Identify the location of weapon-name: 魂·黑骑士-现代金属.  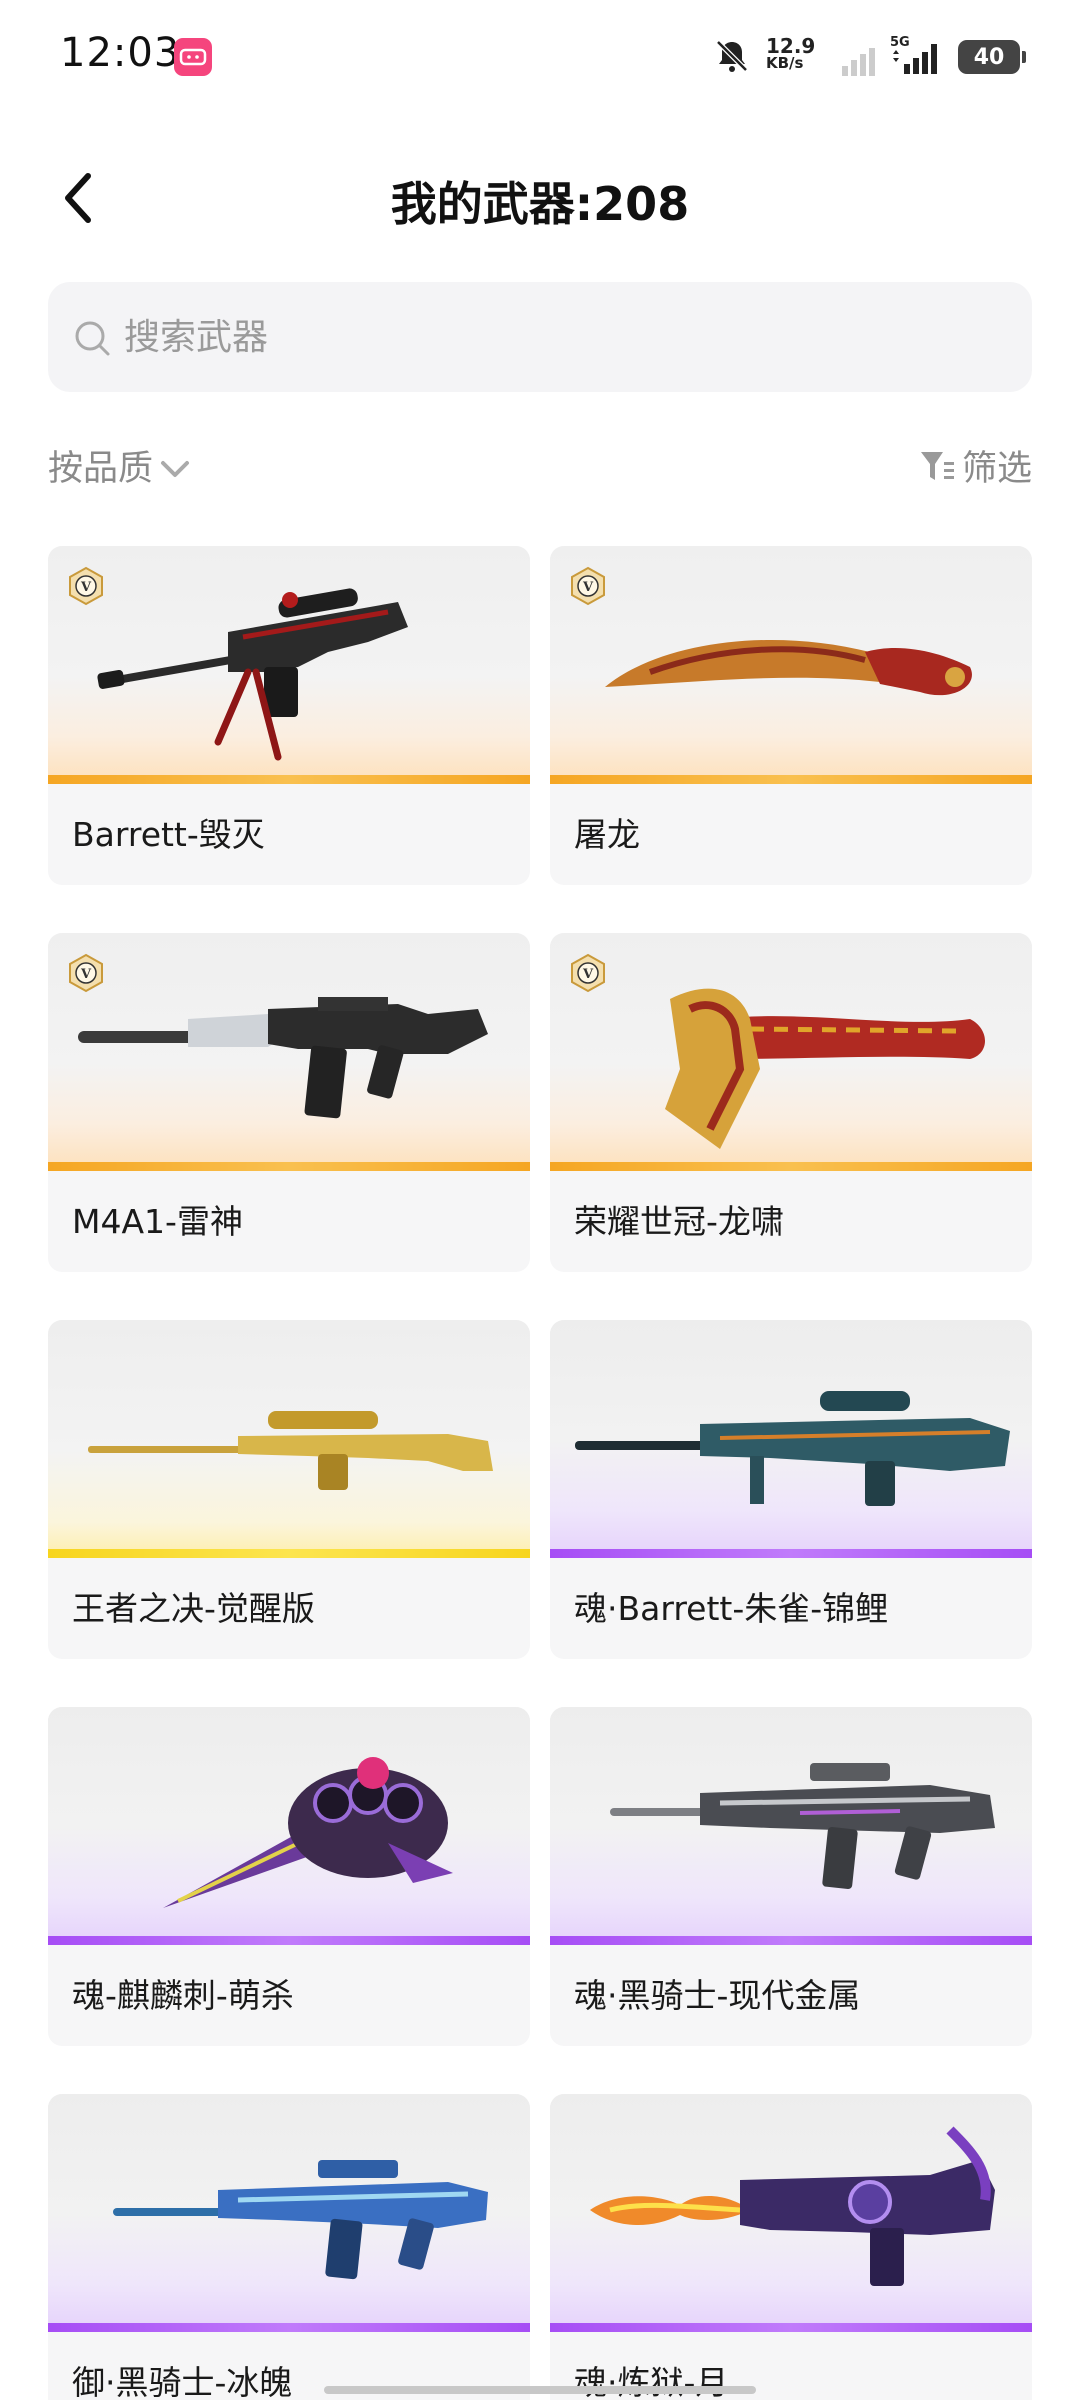
(717, 1995).